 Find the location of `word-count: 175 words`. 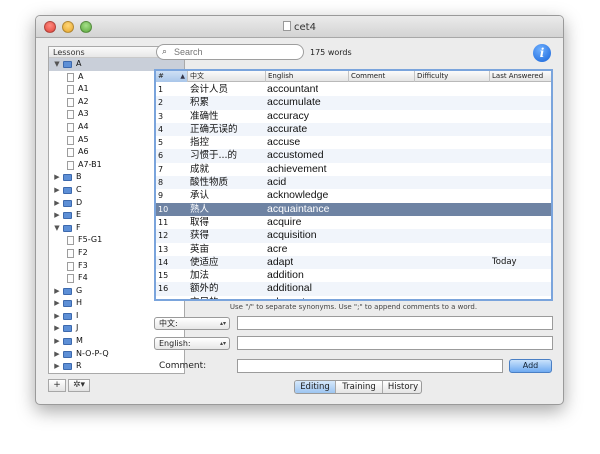

word-count: 175 words is located at coordinates (331, 52).